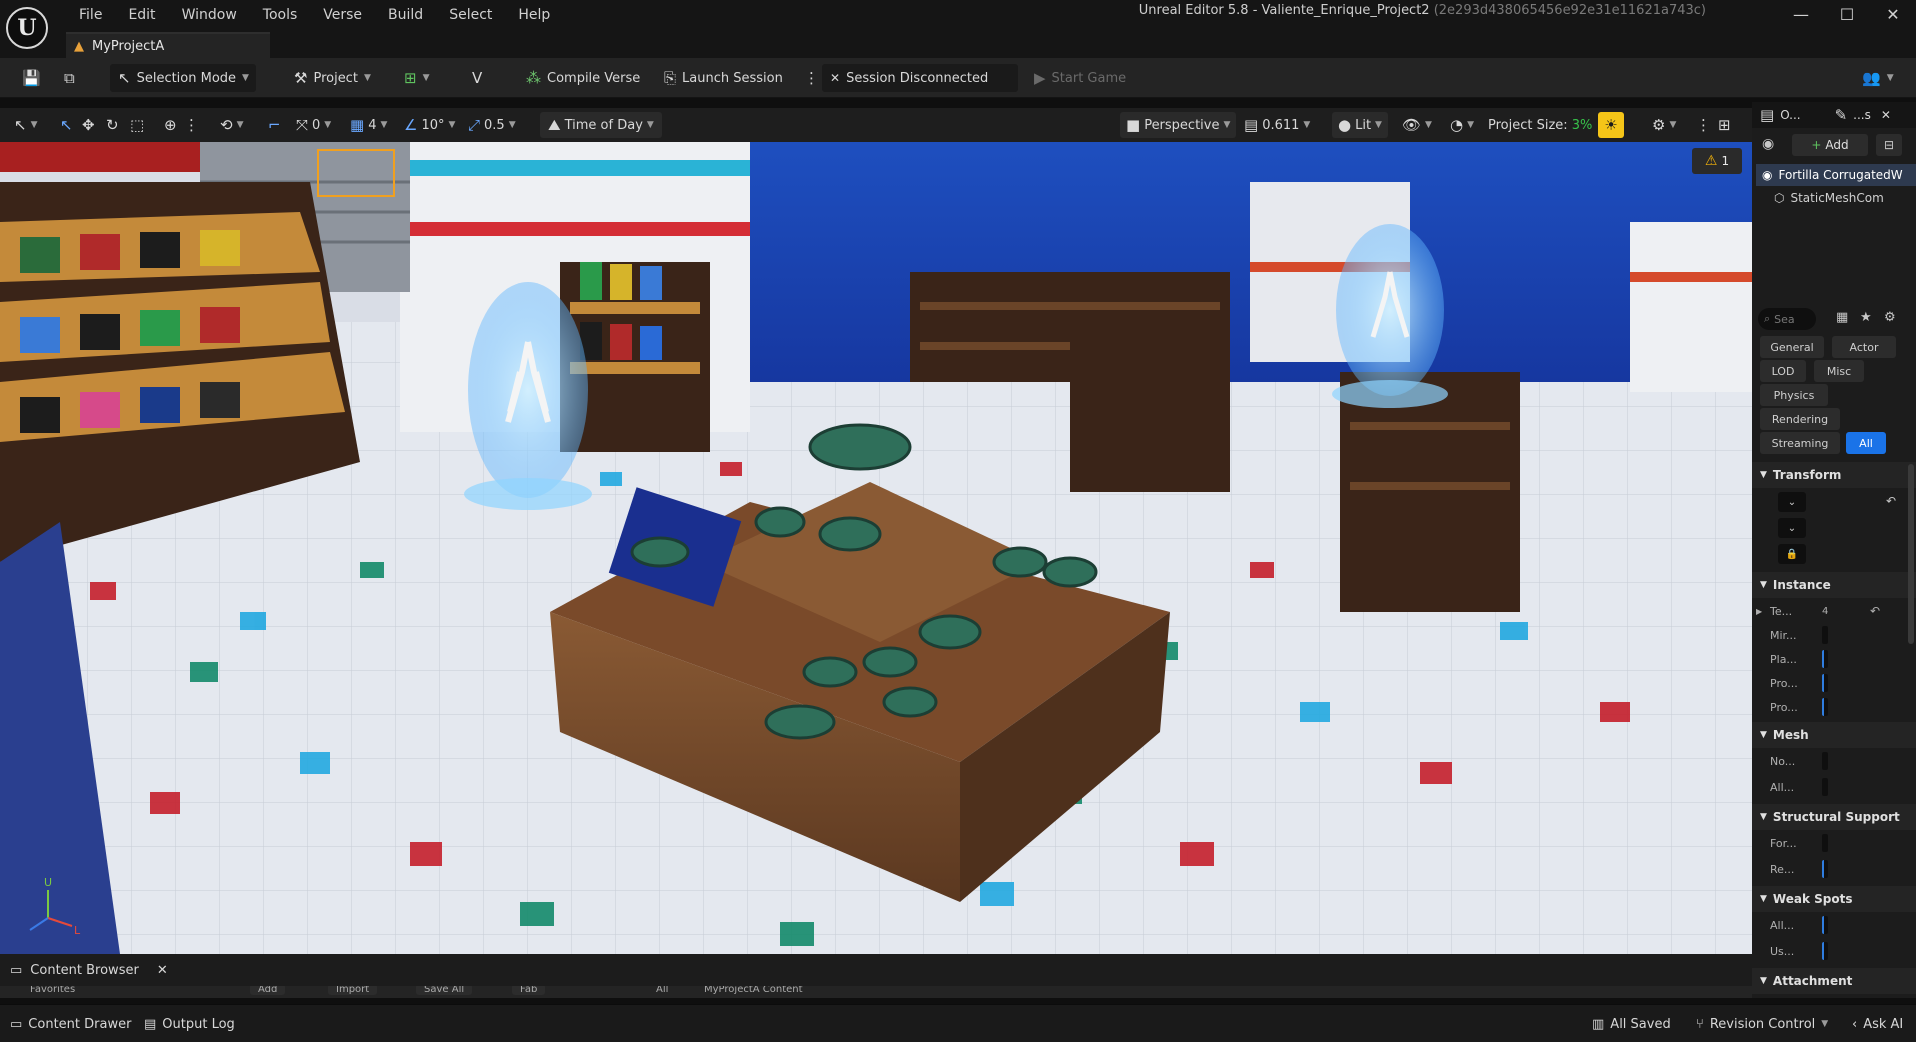  I want to click on scale-tool: ⬚, so click(137, 125).